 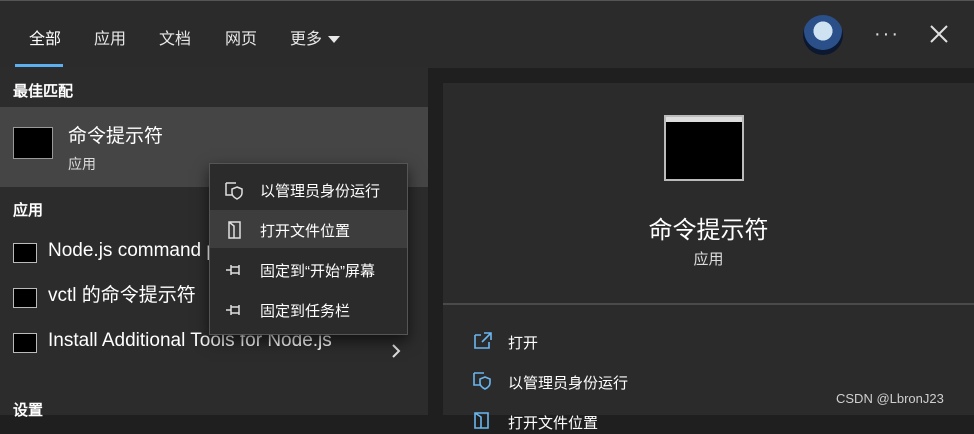 What do you see at coordinates (241, 37) in the screenshot?
I see `tab-web: 网页` at bounding box center [241, 37].